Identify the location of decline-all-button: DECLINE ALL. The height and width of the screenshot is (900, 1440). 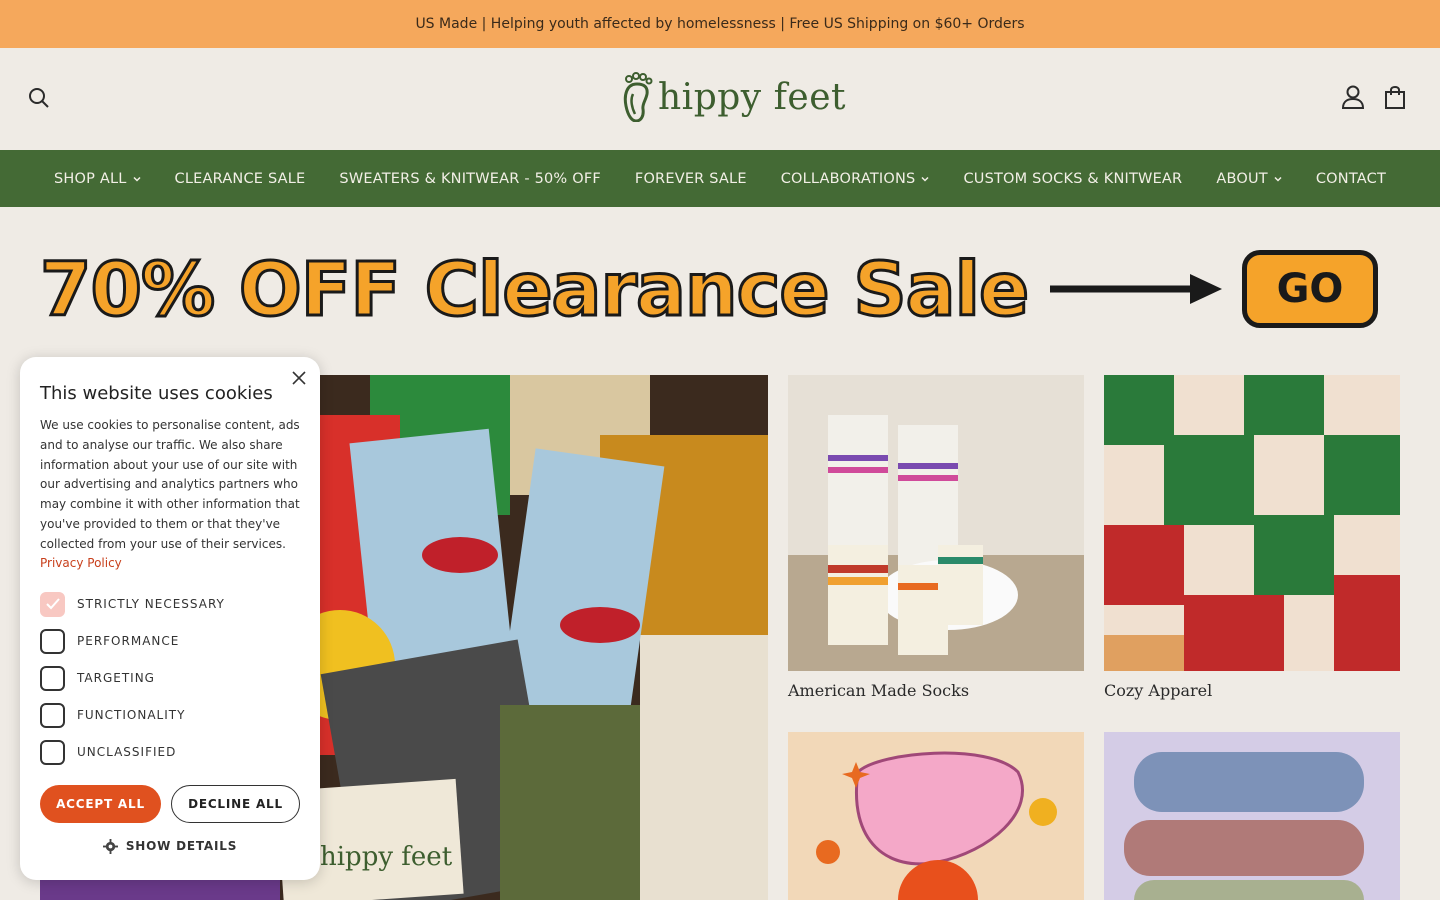
(235, 803).